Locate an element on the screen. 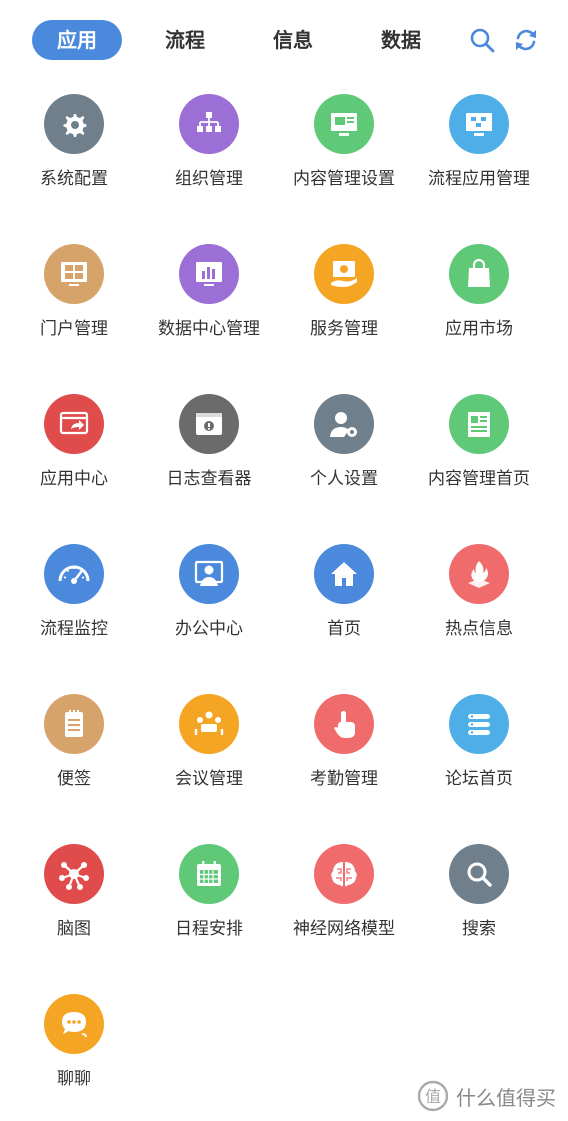  newspaper-icon is located at coordinates (479, 424).